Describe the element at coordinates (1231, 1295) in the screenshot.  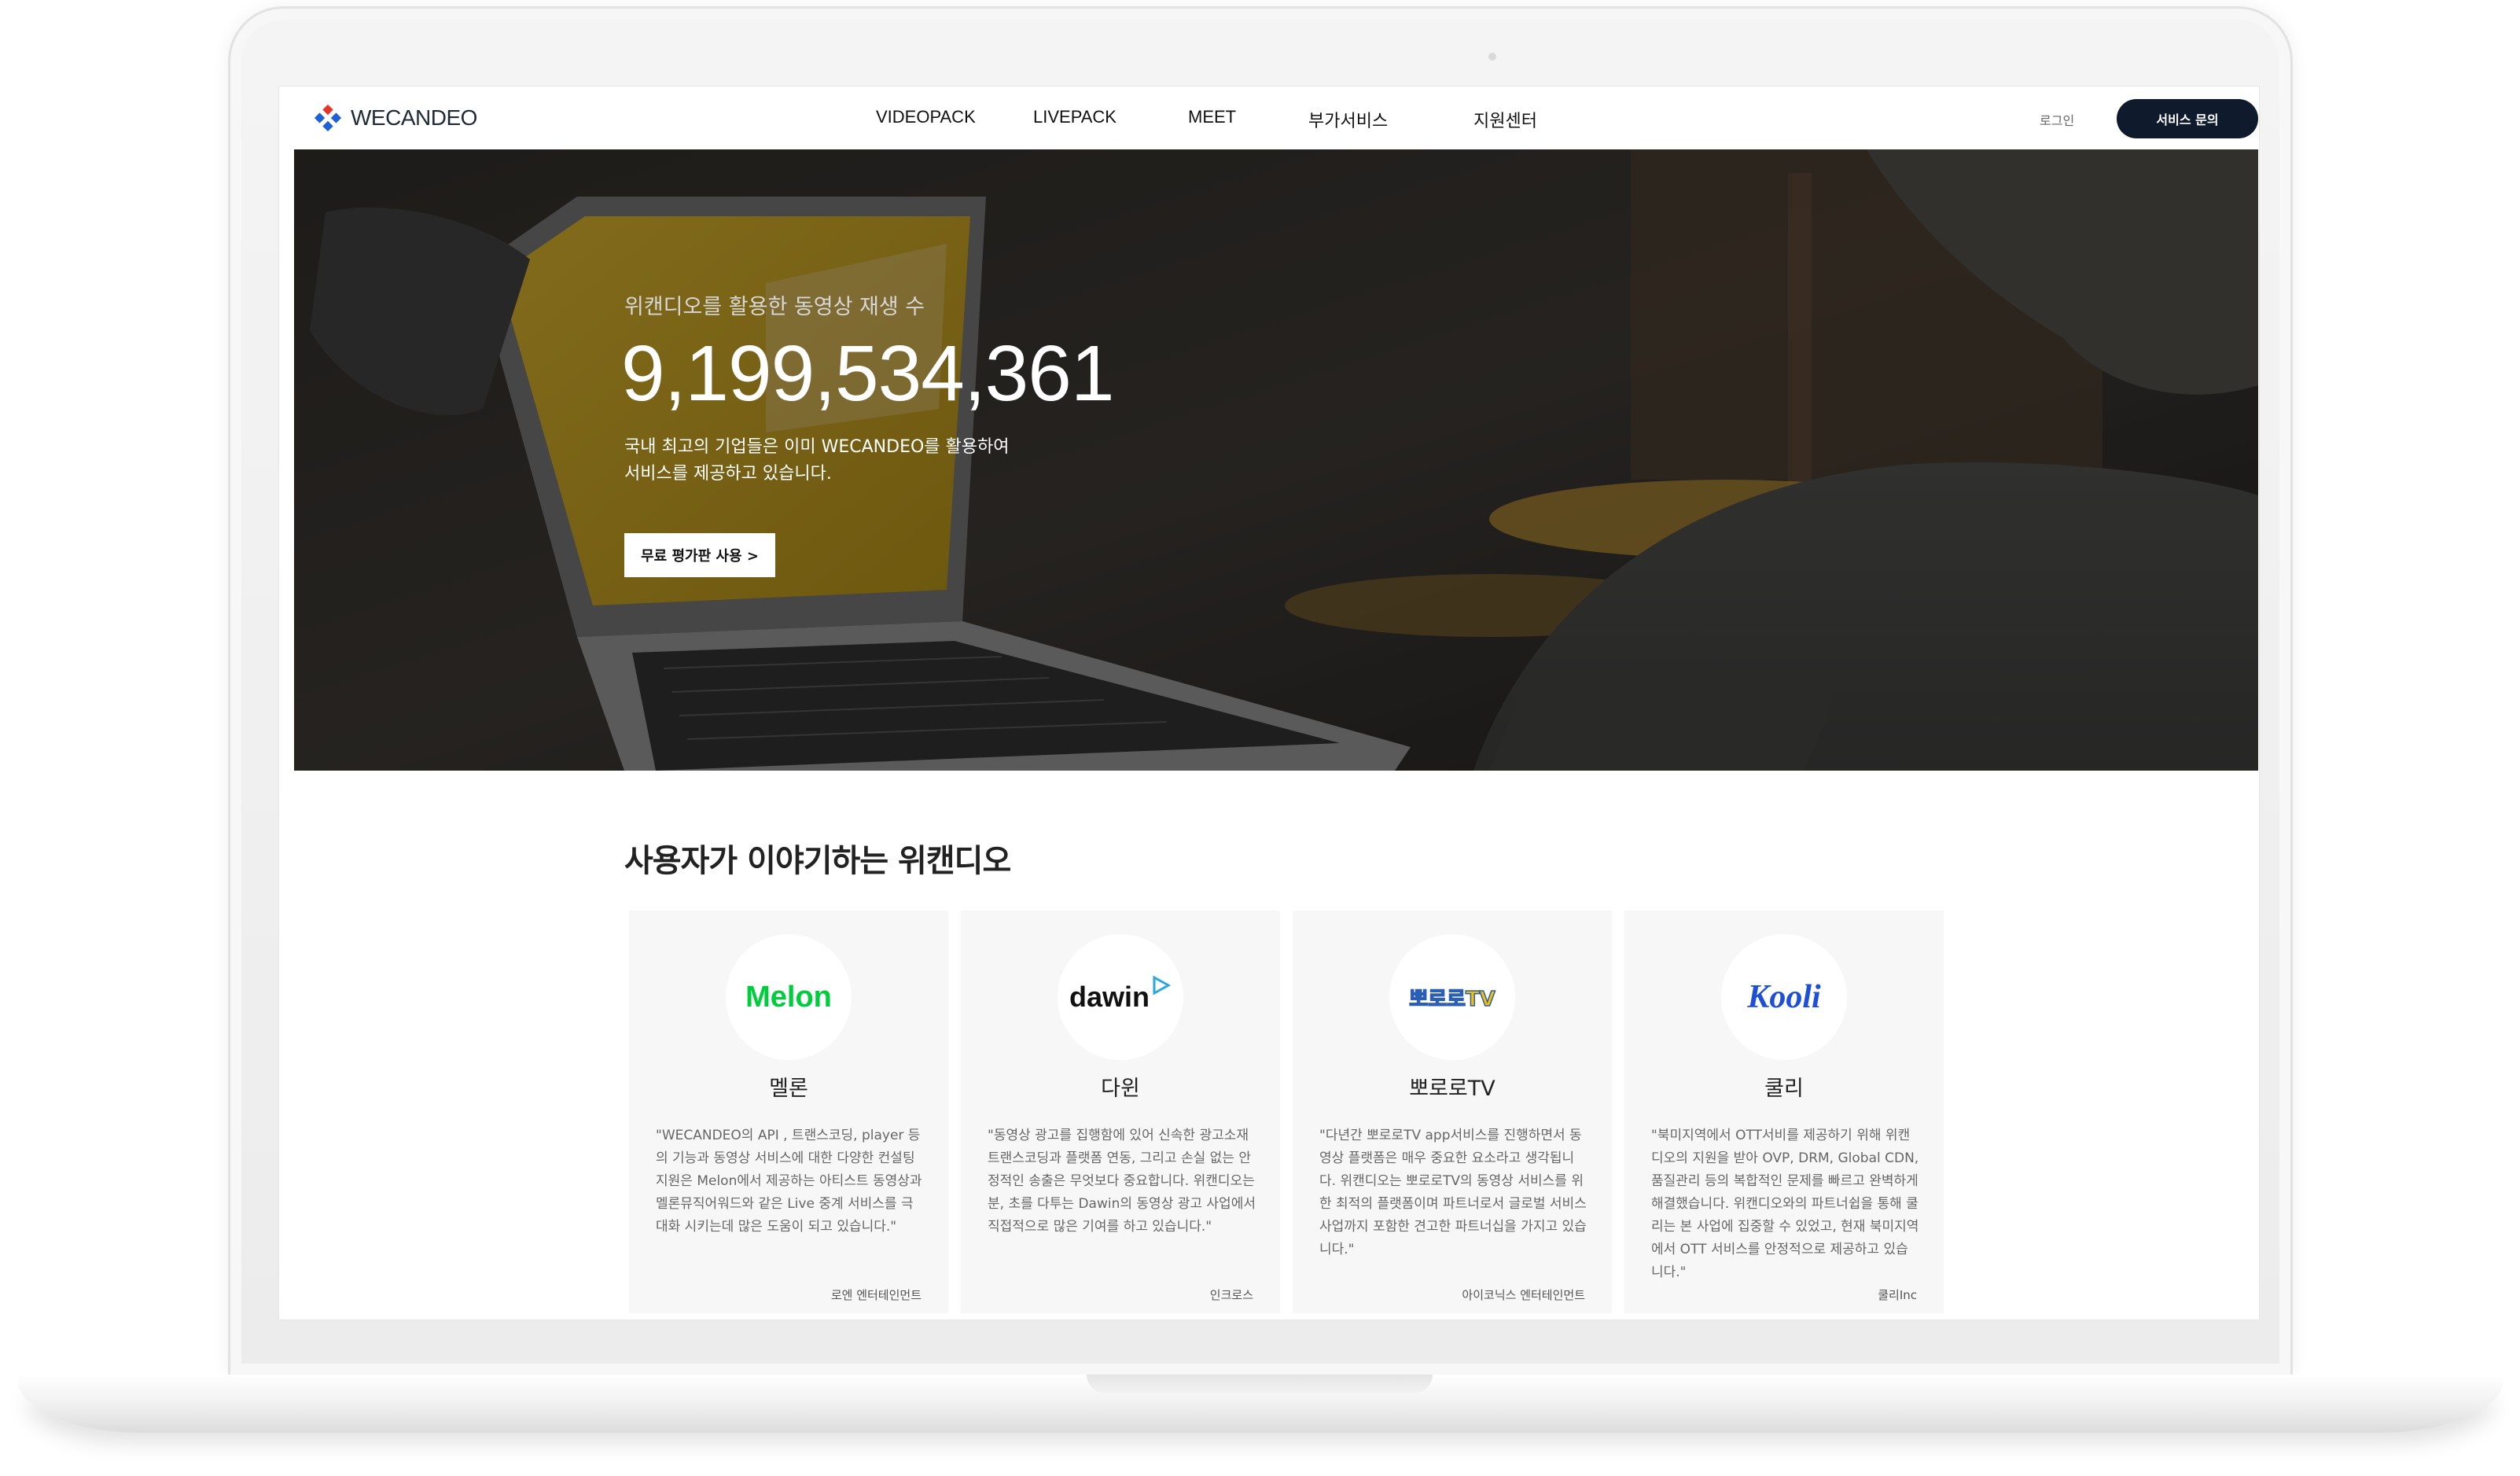
I see `card-company: 인크로스` at that location.